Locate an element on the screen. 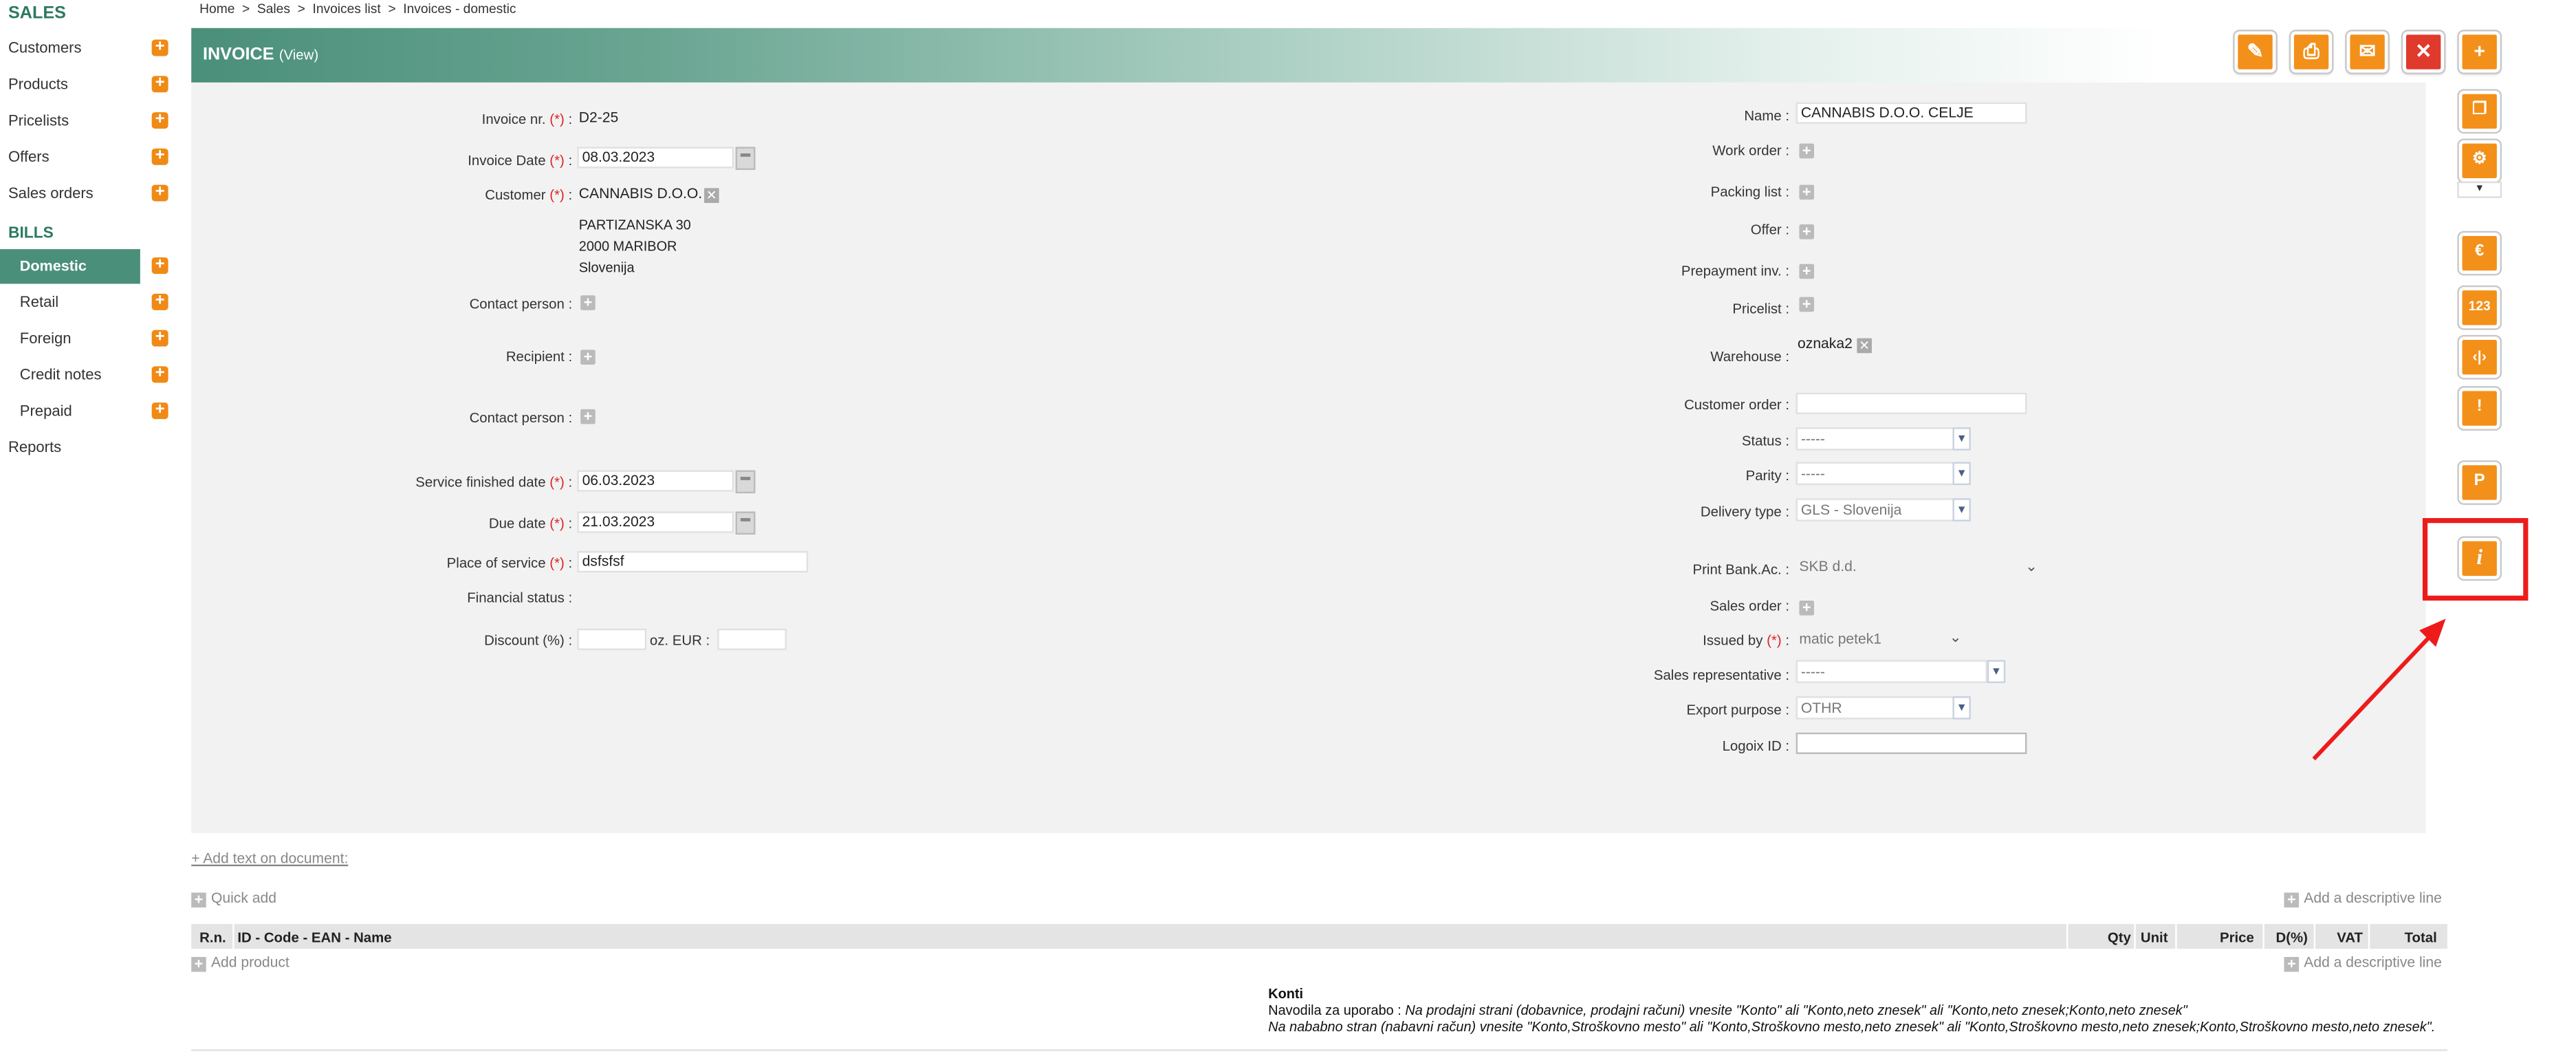  add-product-label: Add product is located at coordinates (250, 963).